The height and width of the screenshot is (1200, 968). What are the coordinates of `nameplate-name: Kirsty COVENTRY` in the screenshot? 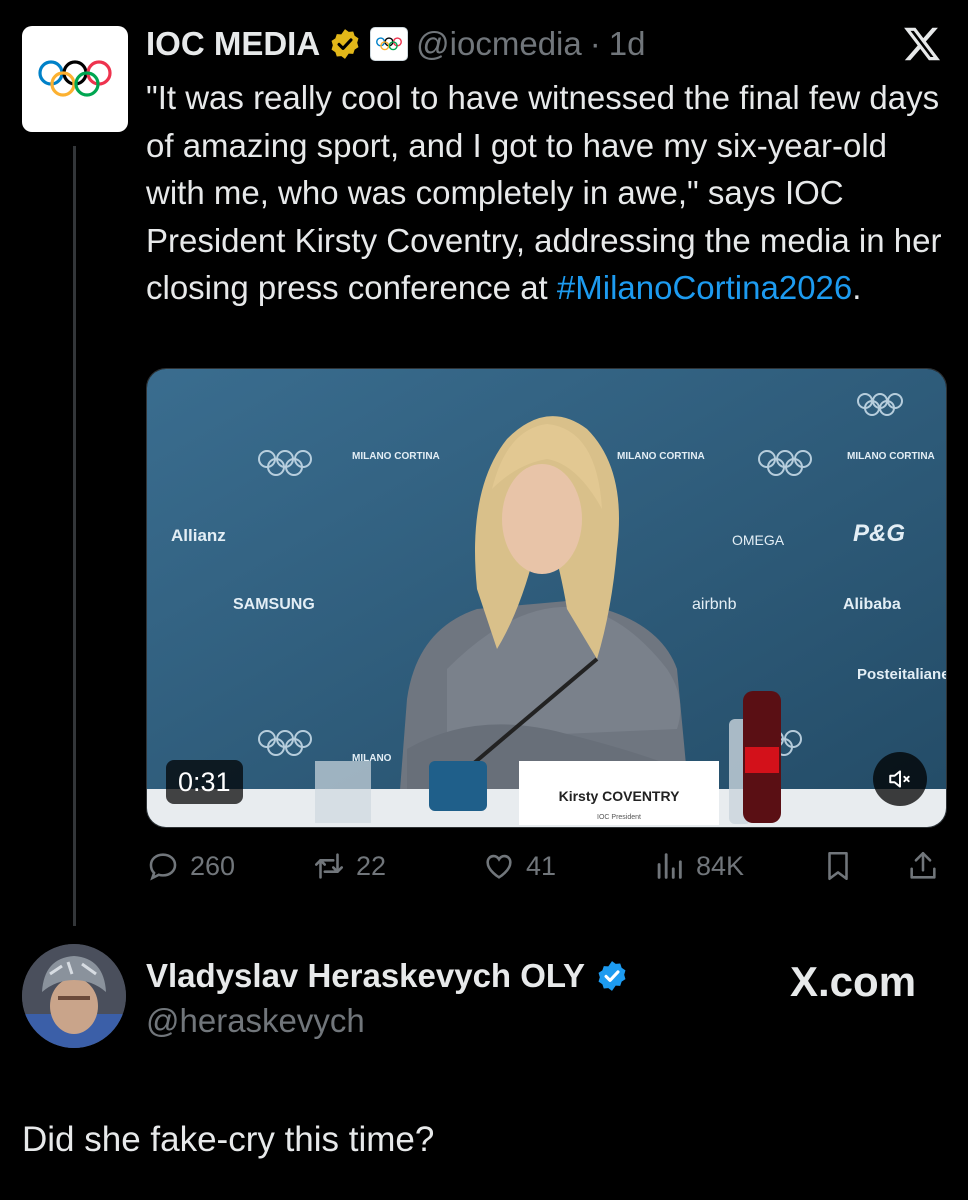 It's located at (620, 796).